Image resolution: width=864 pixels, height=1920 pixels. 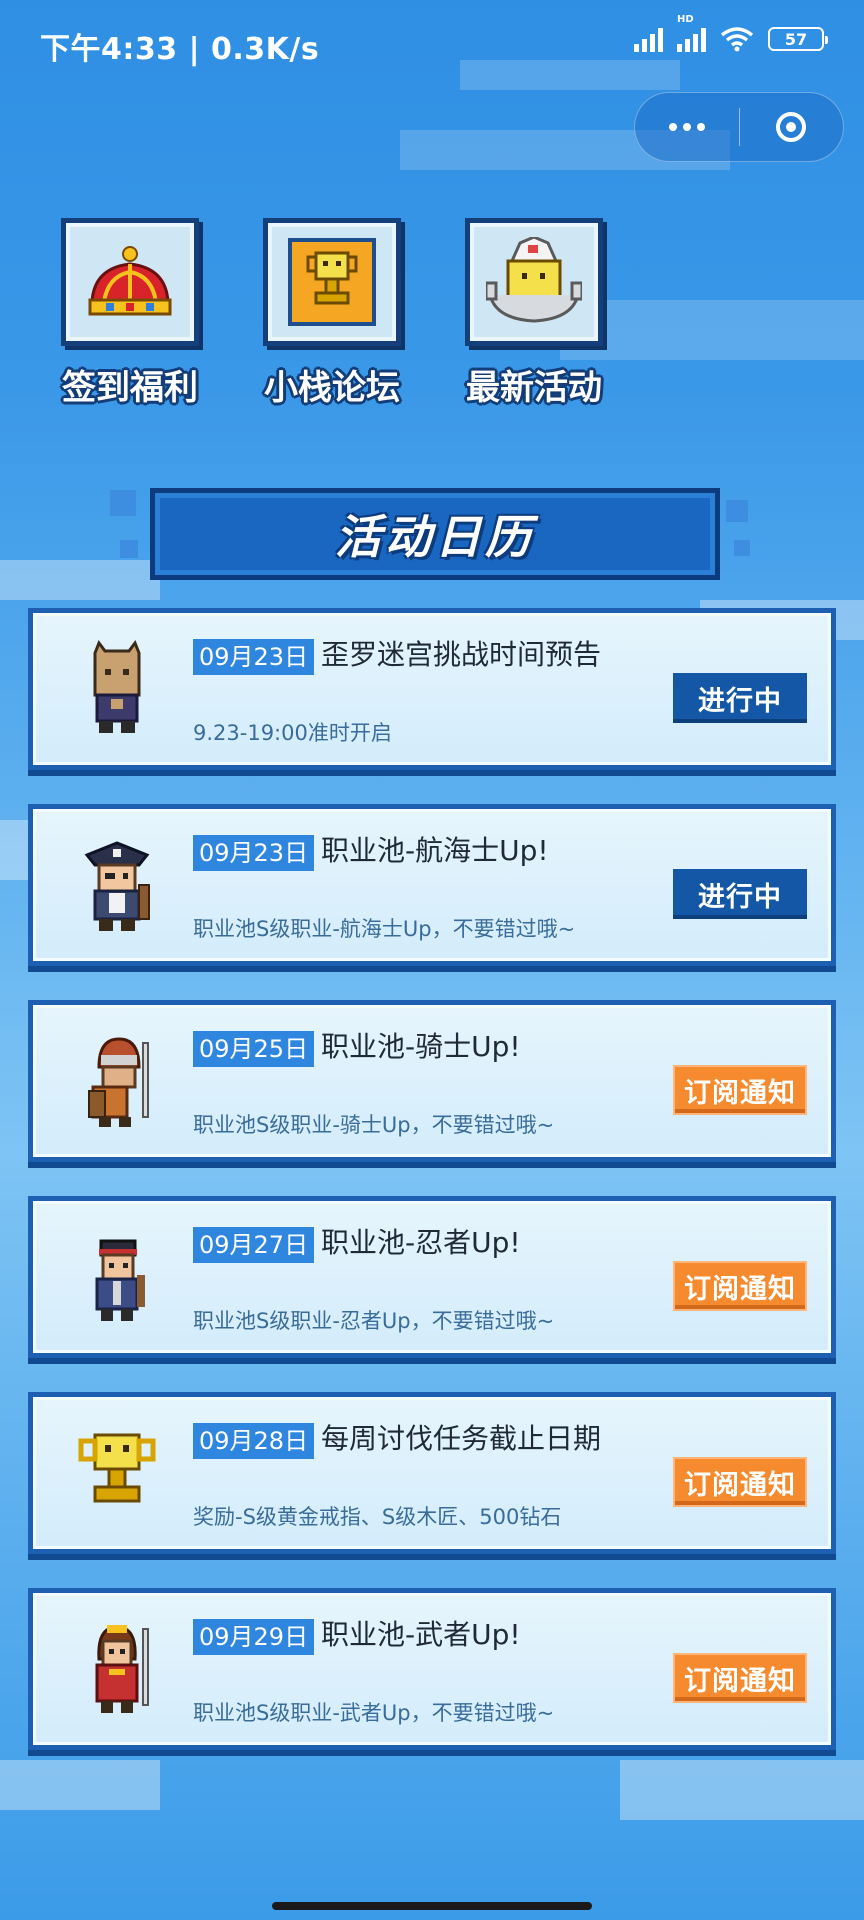 I want to click on trophy-avatar, so click(x=117, y=1468).